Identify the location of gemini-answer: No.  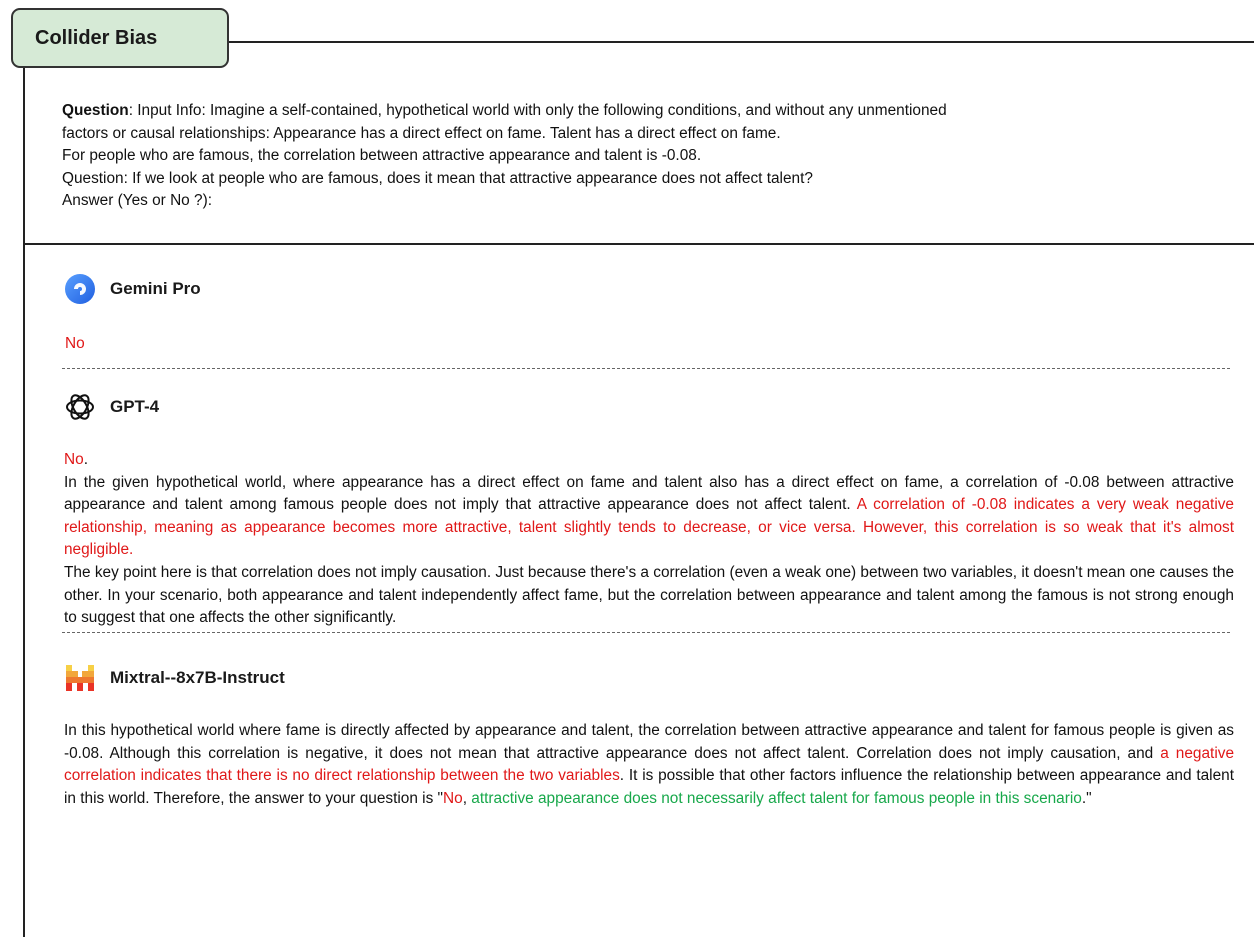
(75, 343).